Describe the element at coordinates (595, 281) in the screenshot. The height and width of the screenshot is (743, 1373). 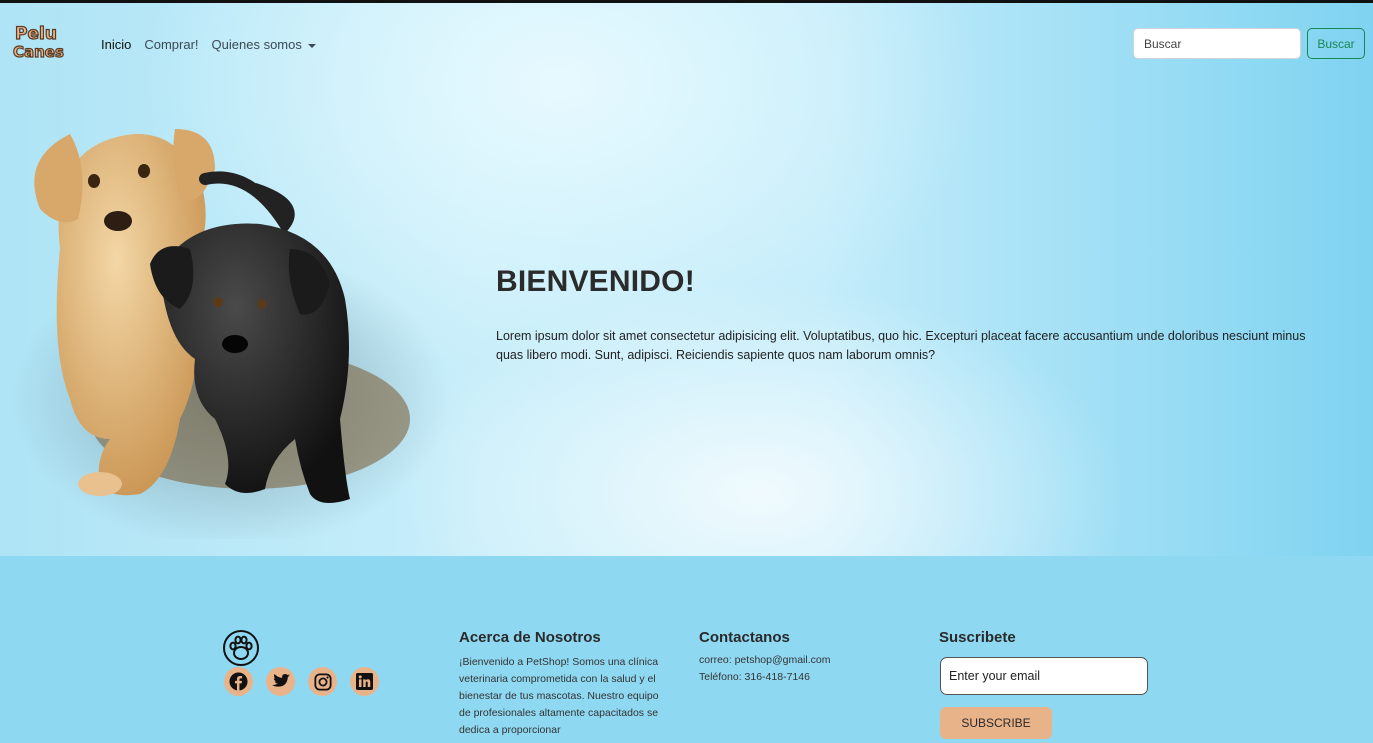
I see `hero-title: BIENVENIDO!` at that location.